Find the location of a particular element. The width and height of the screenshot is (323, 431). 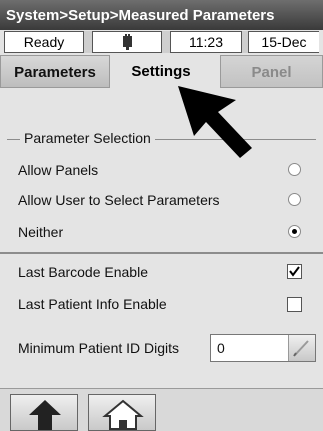

home-icon is located at coordinates (123, 414).